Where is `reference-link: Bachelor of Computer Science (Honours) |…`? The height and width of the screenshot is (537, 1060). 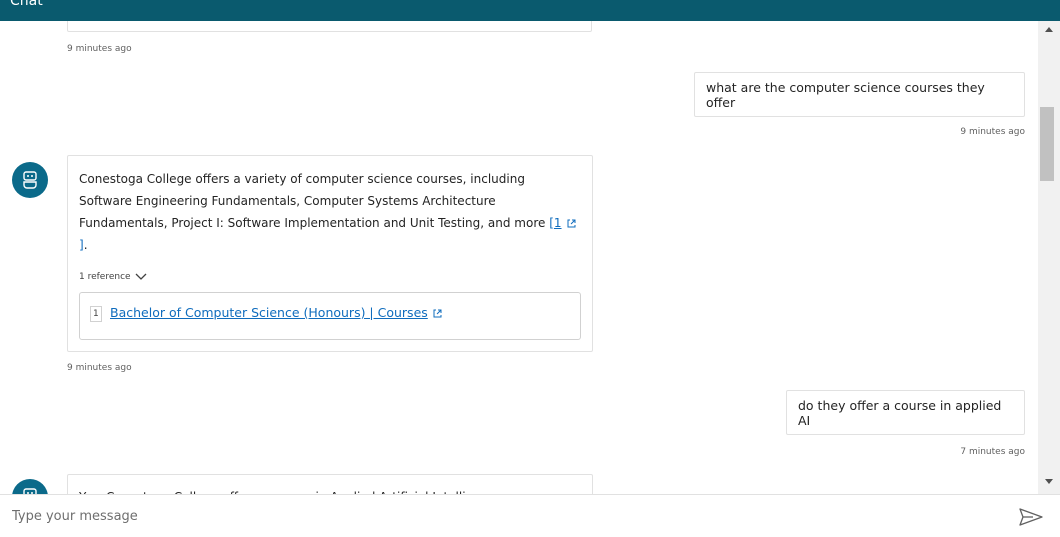
reference-link: Bachelor of Computer Science (Honours) |… is located at coordinates (276, 312).